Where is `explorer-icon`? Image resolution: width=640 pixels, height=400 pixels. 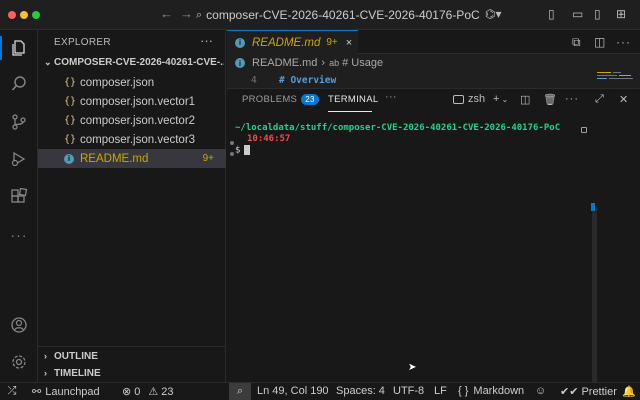 explorer-icon is located at coordinates (19, 48).